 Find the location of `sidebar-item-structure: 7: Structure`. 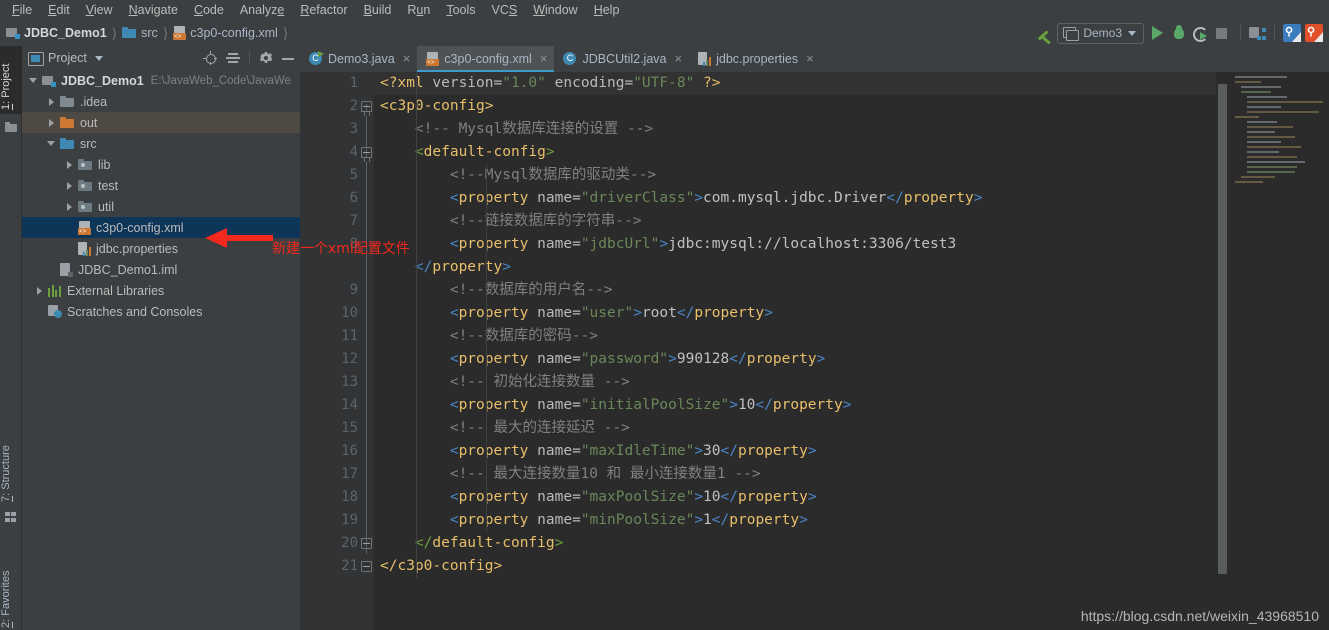

sidebar-item-structure: 7: Structure is located at coordinates (11, 466).